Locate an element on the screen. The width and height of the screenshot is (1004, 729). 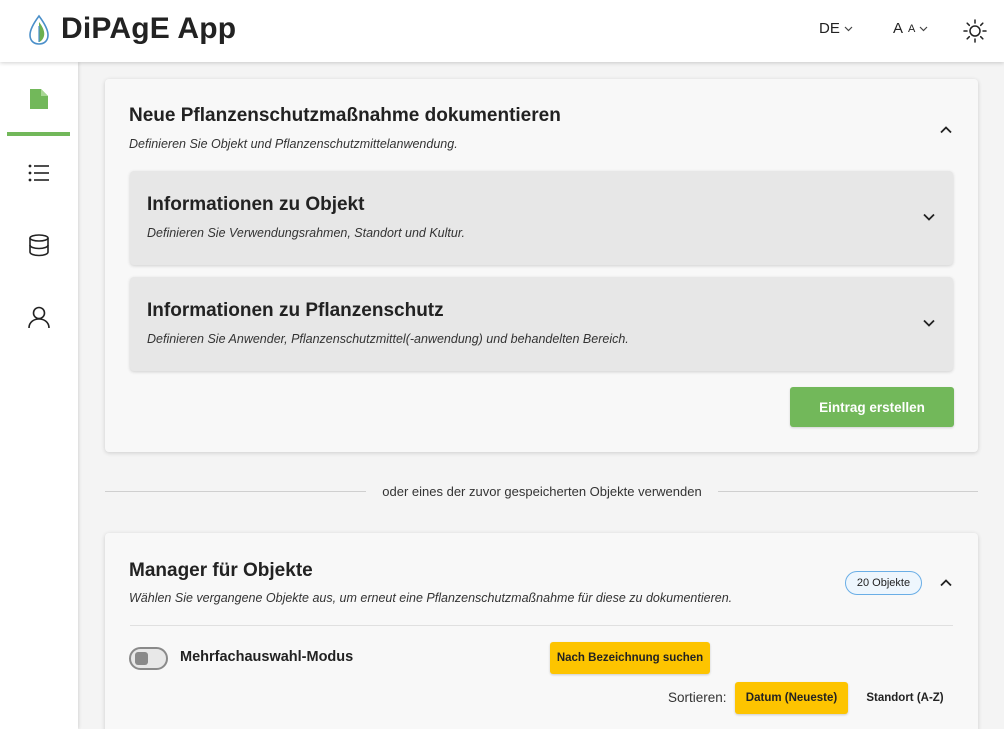
sidebar-item-list is located at coordinates (38, 173).